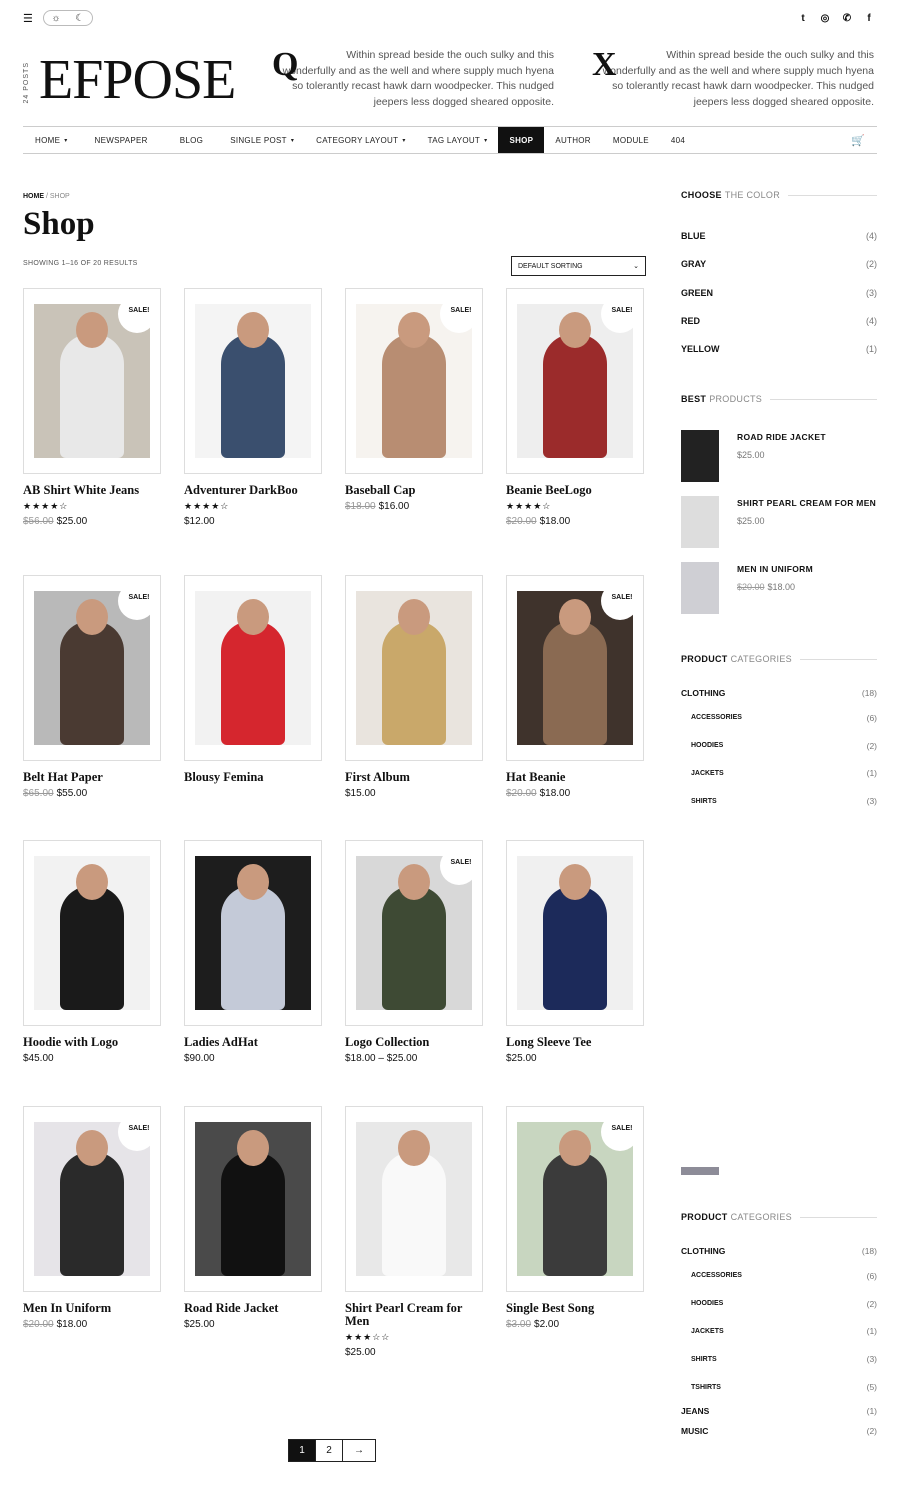 This screenshot has height=1490, width=900. I want to click on color-filter-red: RED (4), so click(779, 321).